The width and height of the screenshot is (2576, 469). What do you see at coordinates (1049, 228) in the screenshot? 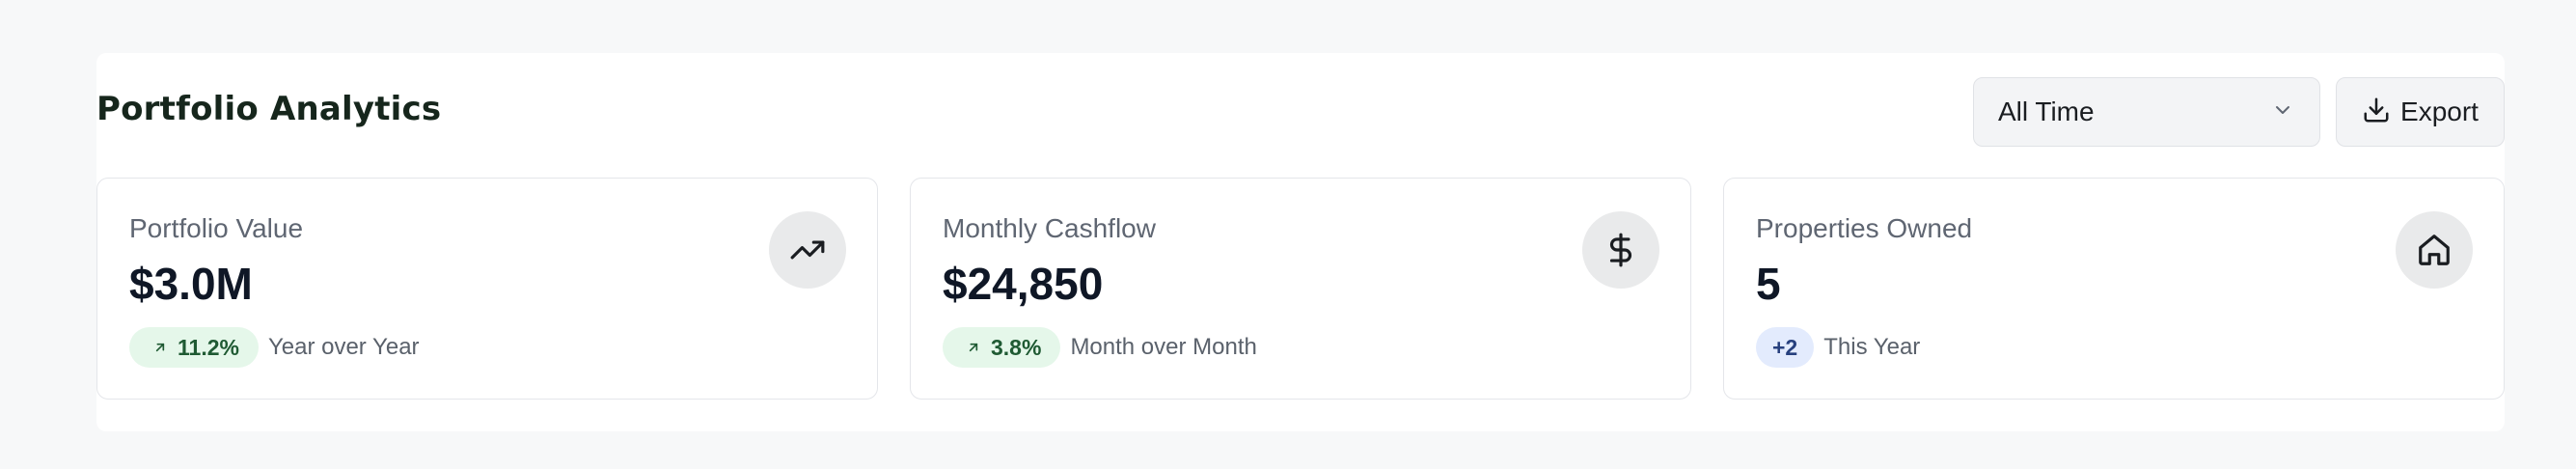
I see `stat-card-title: Monthly Cashflow` at bounding box center [1049, 228].